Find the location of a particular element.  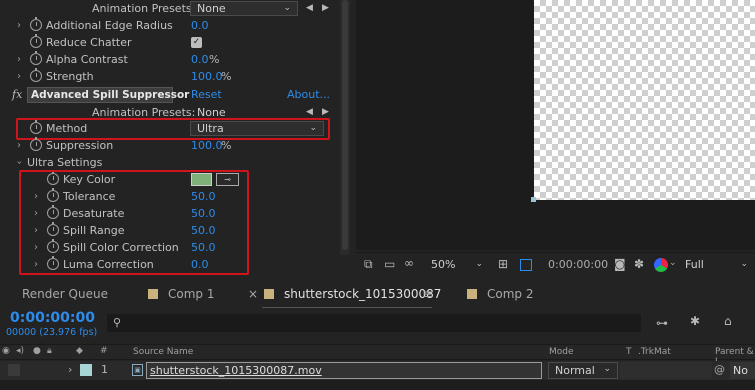

layer-number-header: # is located at coordinates (104, 351).